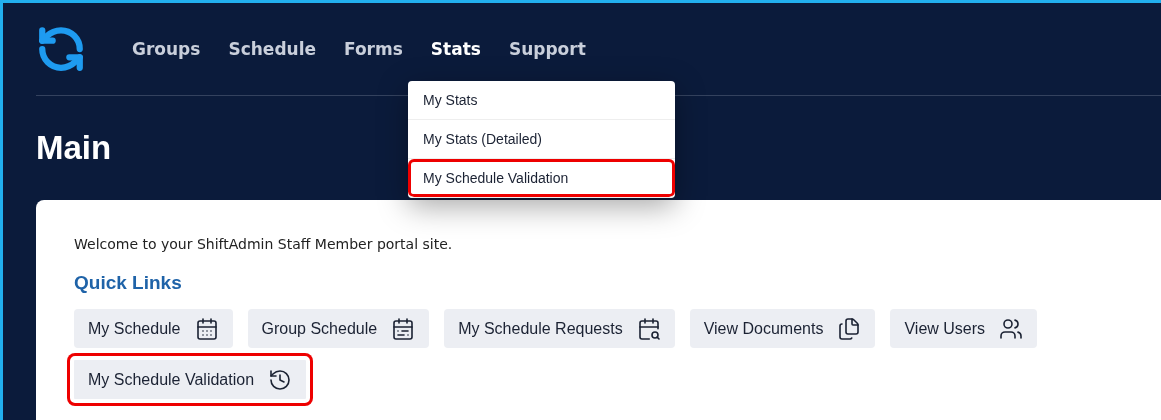 Image resolution: width=1161 pixels, height=420 pixels. I want to click on menu-item: My Schedule Validation, so click(541, 178).